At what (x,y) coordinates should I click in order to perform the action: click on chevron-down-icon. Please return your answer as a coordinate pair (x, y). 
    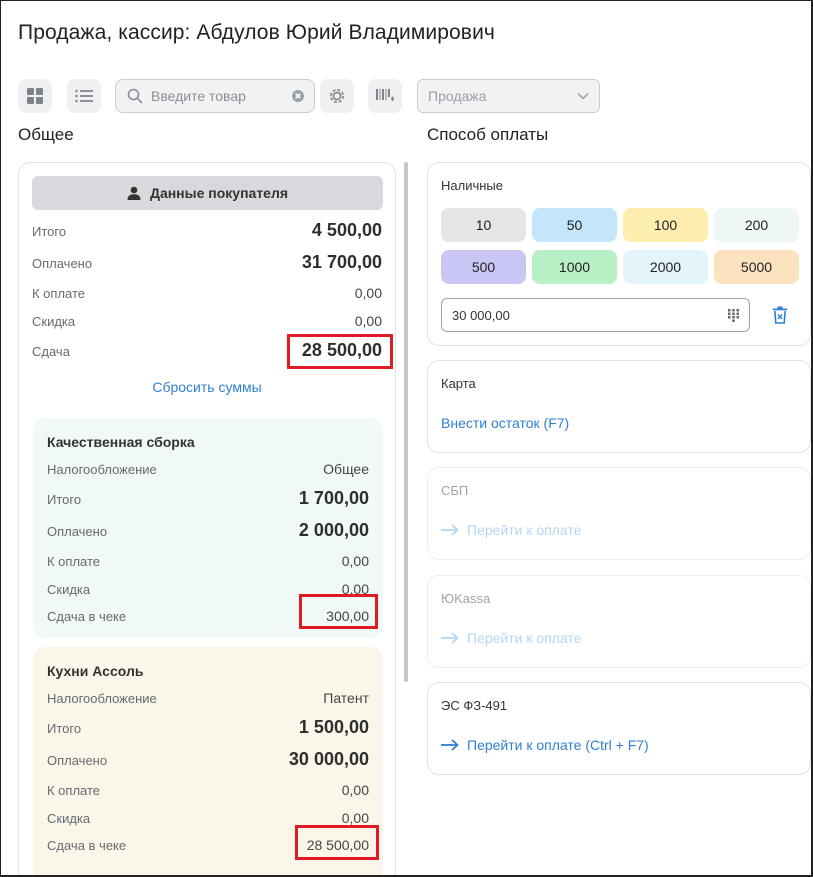
    Looking at the image, I should click on (583, 96).